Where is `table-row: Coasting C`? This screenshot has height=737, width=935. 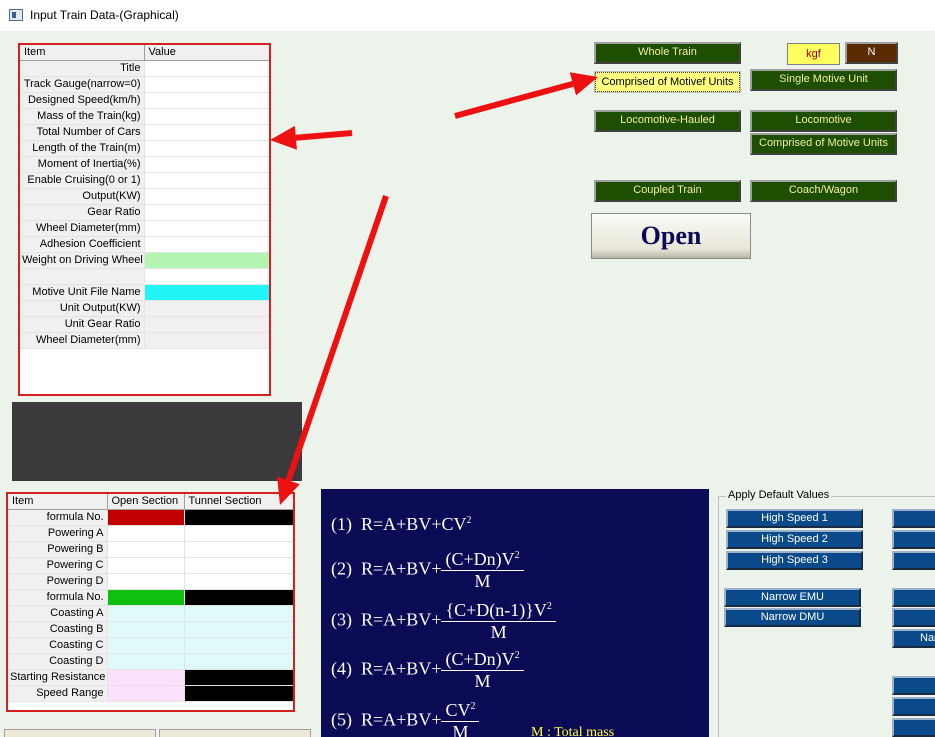 table-row: Coasting C is located at coordinates (150, 645).